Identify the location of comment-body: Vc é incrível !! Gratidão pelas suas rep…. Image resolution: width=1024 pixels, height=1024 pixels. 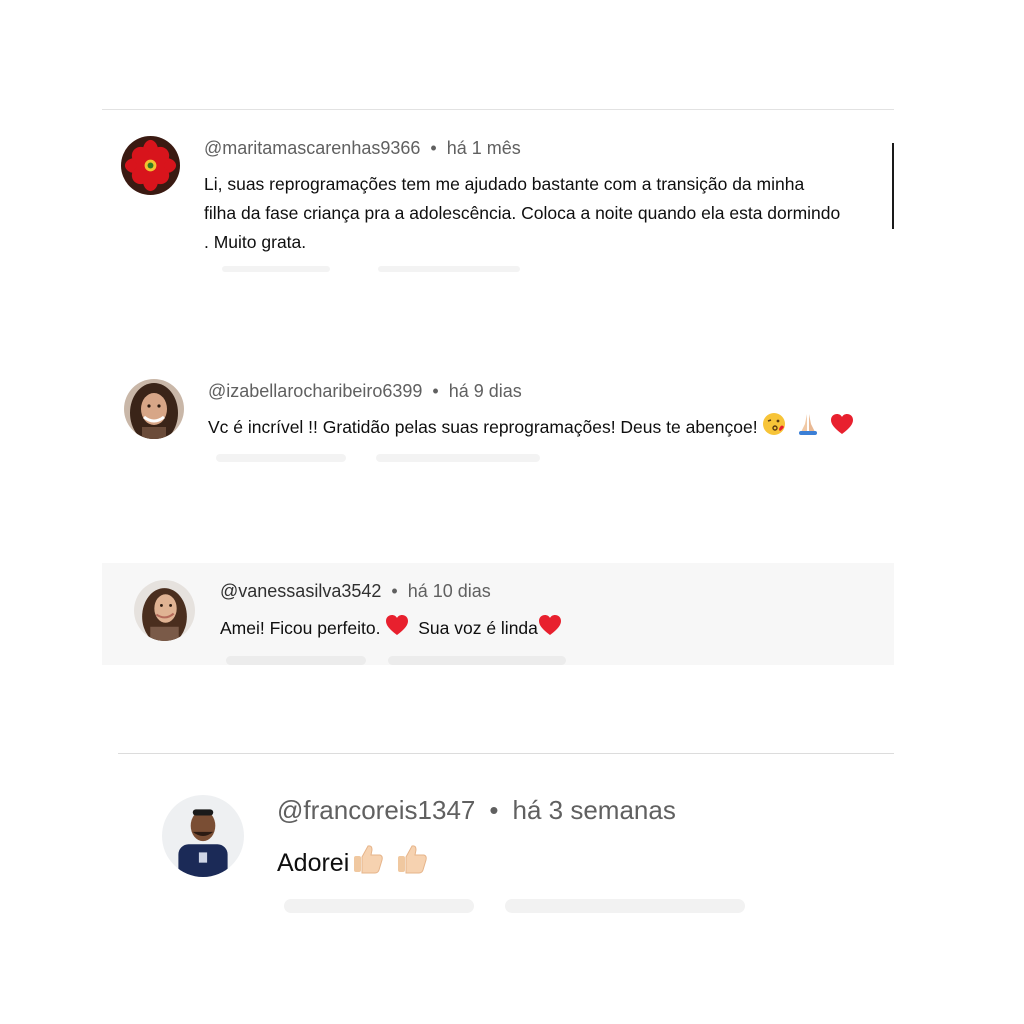
(483, 427).